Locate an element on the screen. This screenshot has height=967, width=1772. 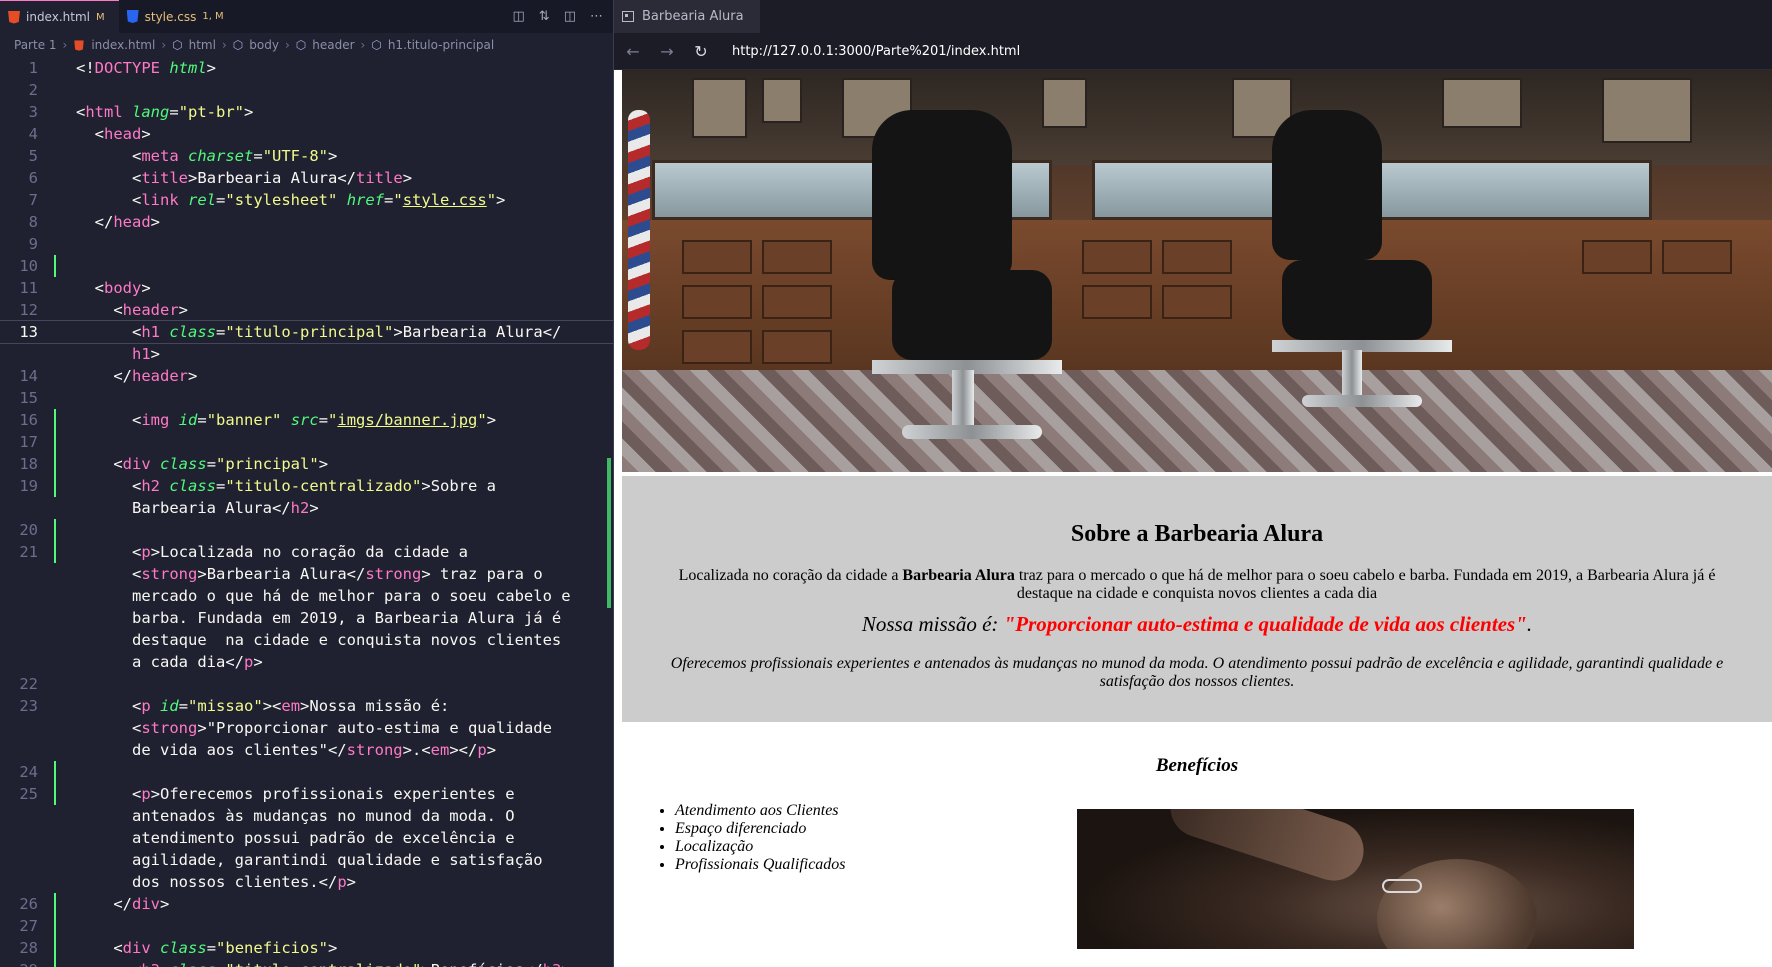
tab-status: 1, M is located at coordinates (213, 16).